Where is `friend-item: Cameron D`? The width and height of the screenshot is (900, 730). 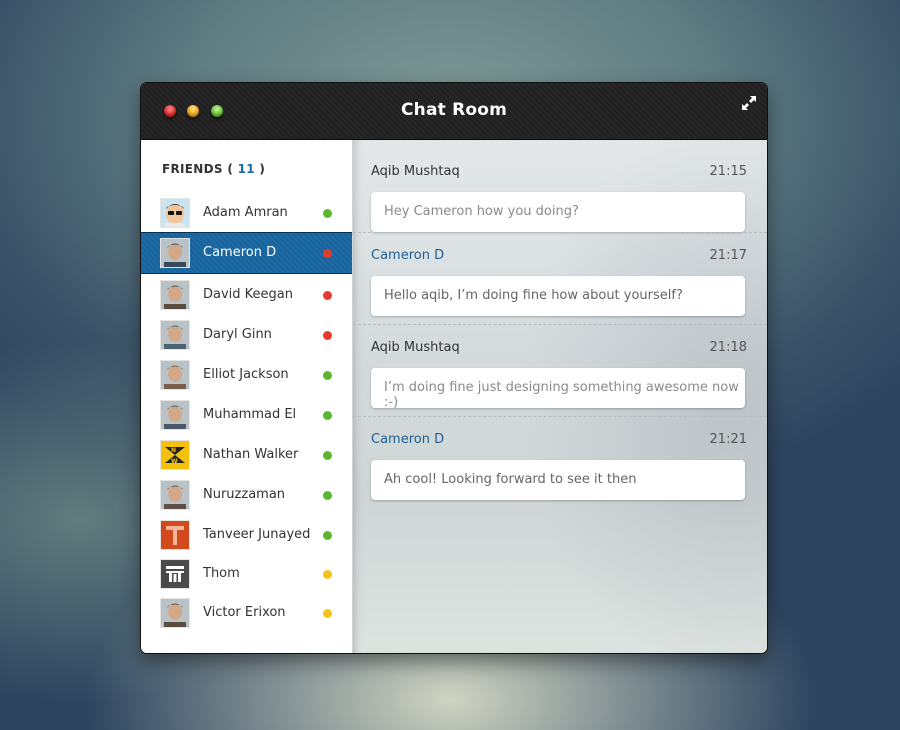 friend-item: Cameron D is located at coordinates (246, 253).